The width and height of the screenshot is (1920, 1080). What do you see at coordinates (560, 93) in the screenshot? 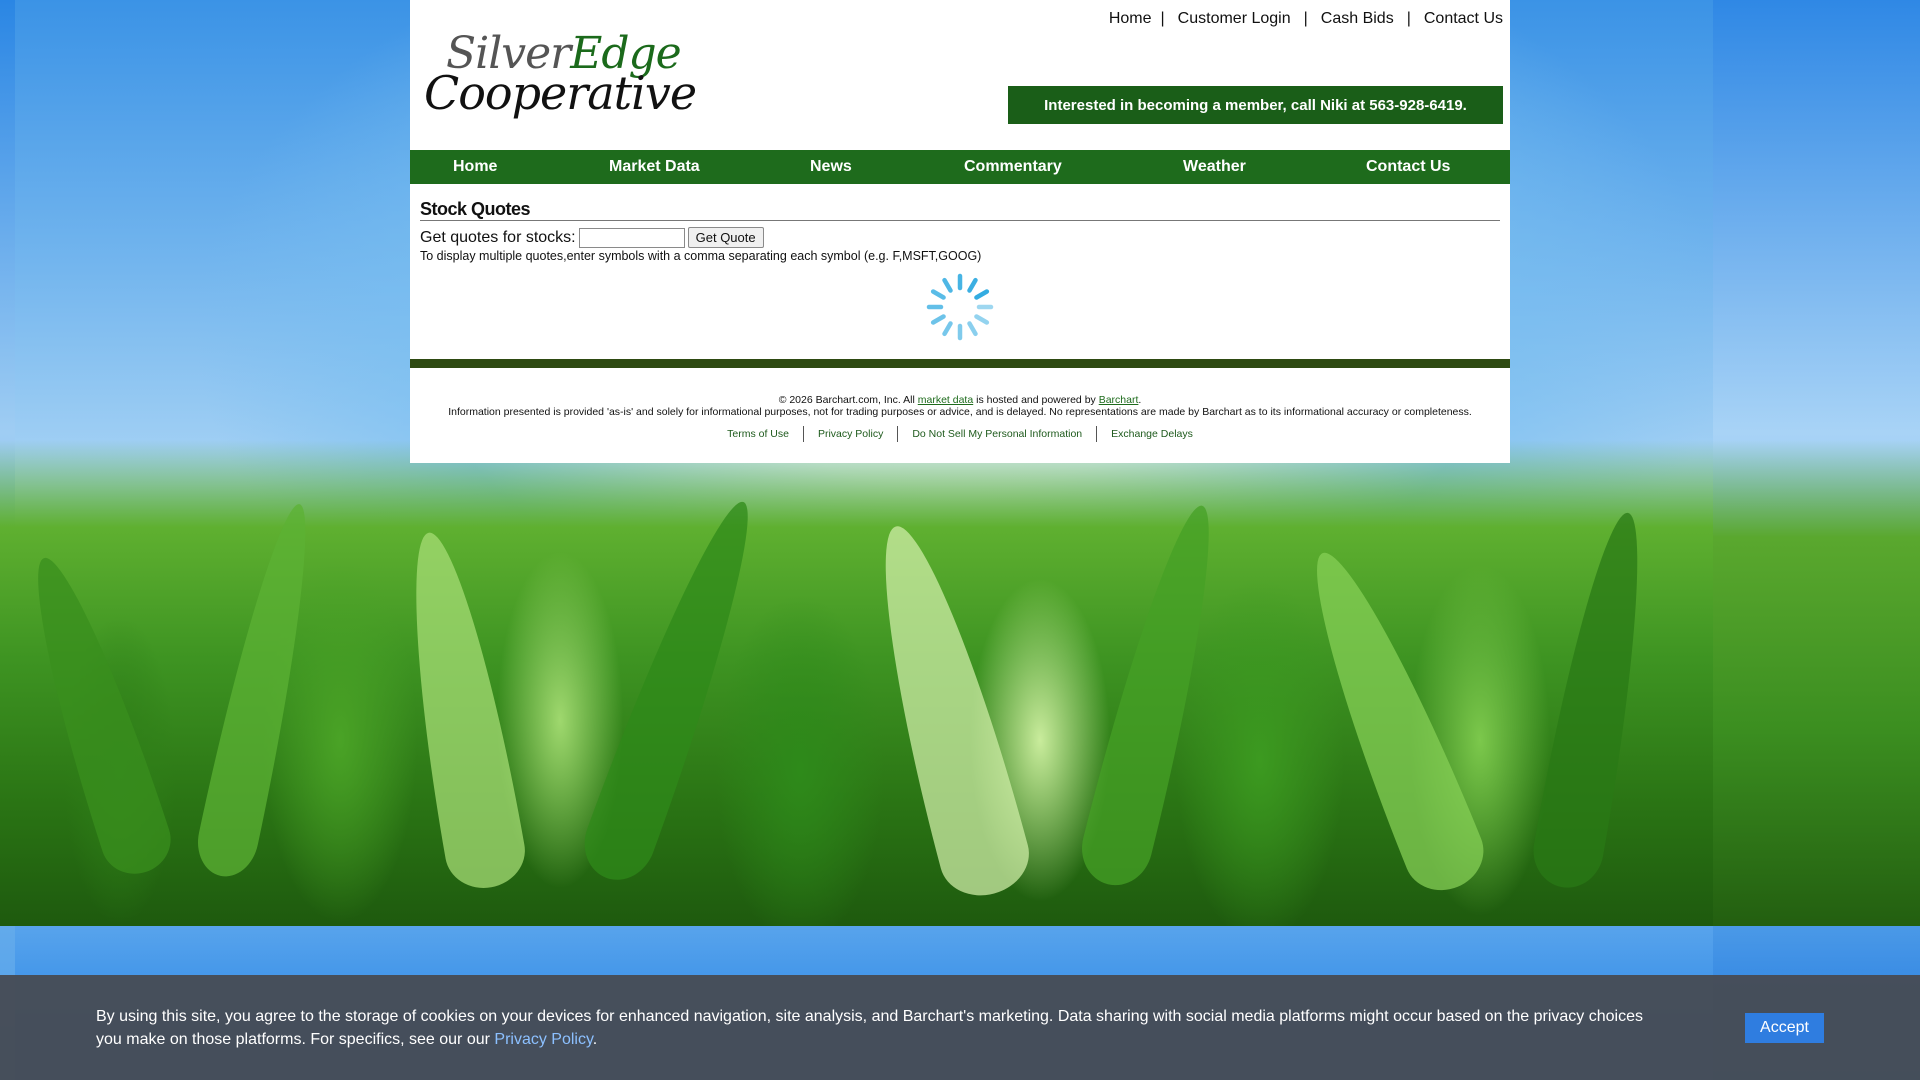
I see `logo-cooperative-text: Cooperative` at bounding box center [560, 93].